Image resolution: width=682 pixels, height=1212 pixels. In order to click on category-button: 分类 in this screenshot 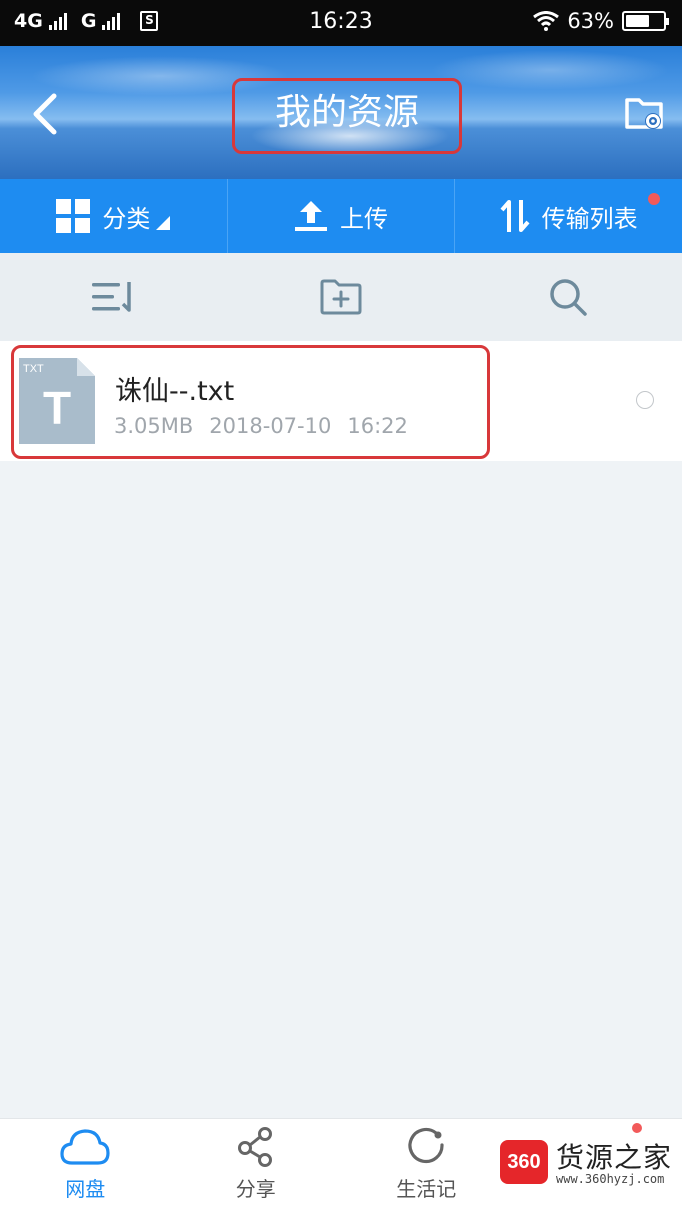, I will do `click(114, 216)`.